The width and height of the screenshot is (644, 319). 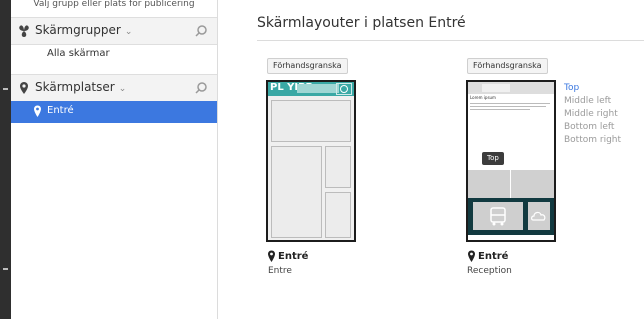 What do you see at coordinates (344, 89) in the screenshot?
I see `clock-icon` at bounding box center [344, 89].